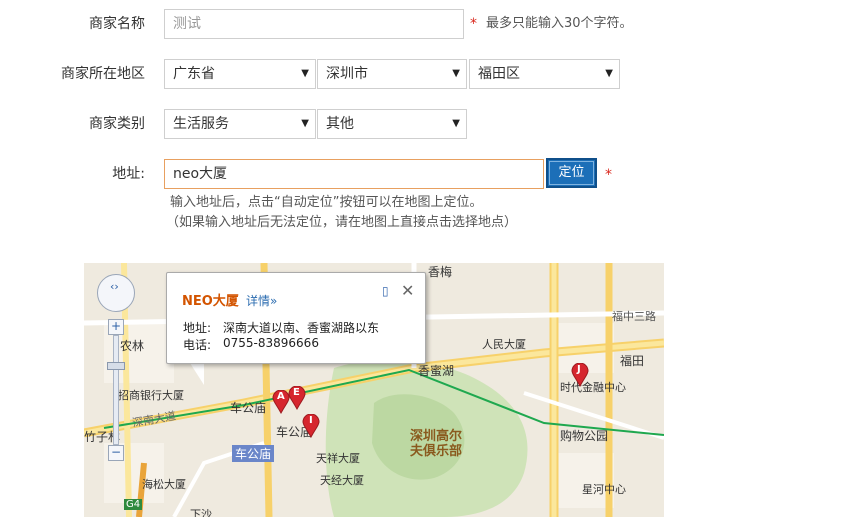 The width and height of the screenshot is (858, 517). Describe the element at coordinates (116, 390) in the screenshot. I see `zoom-slider-track` at that location.